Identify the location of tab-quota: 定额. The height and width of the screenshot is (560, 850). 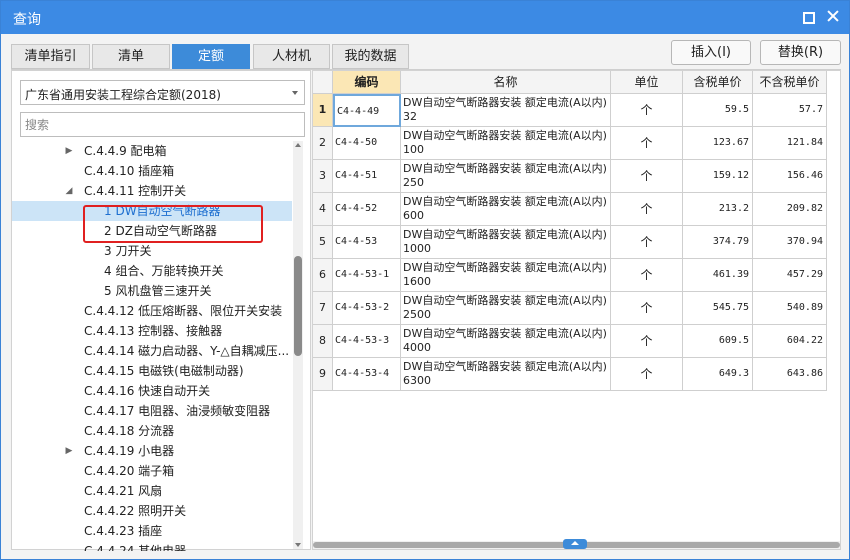
(211, 56).